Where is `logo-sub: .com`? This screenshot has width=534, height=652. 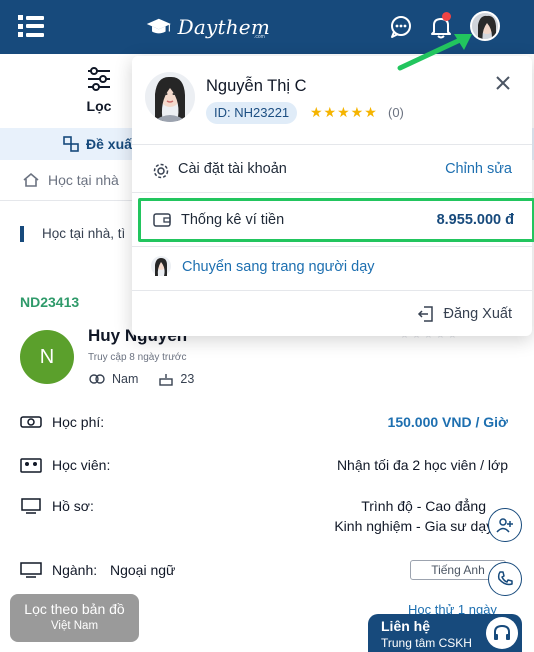
logo-sub: .com is located at coordinates (259, 37).